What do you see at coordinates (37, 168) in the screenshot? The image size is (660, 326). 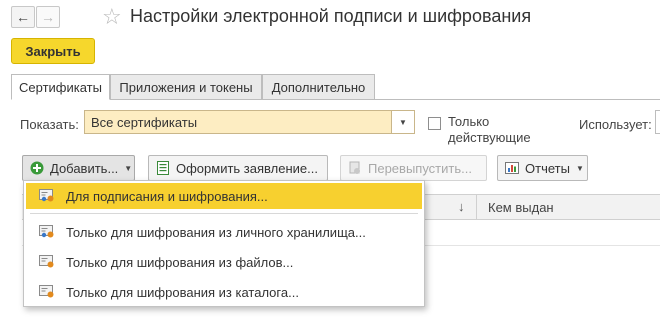 I see `plus-circle-icon` at bounding box center [37, 168].